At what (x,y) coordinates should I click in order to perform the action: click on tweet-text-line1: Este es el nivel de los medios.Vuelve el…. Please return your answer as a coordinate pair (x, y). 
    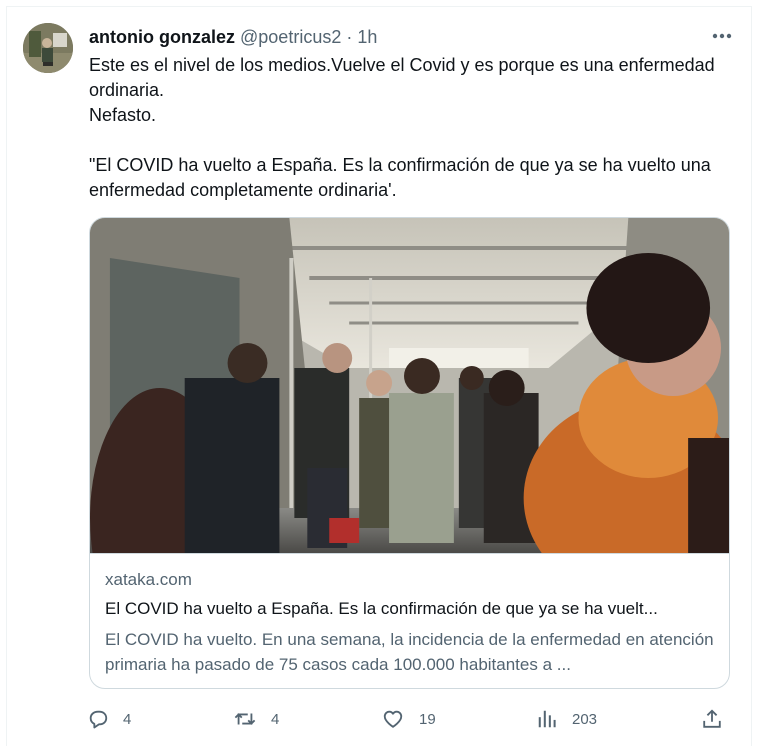
    Looking at the image, I should click on (402, 77).